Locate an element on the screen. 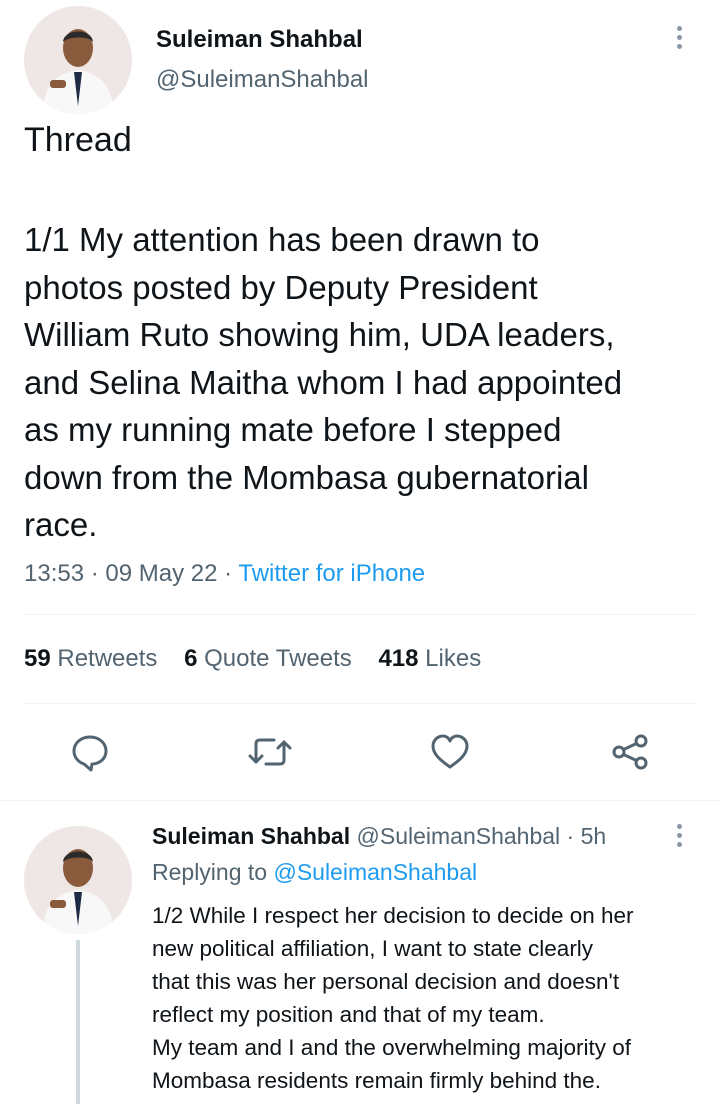 This screenshot has height=1104, width=720. quotes-count: 6 is located at coordinates (191, 658).